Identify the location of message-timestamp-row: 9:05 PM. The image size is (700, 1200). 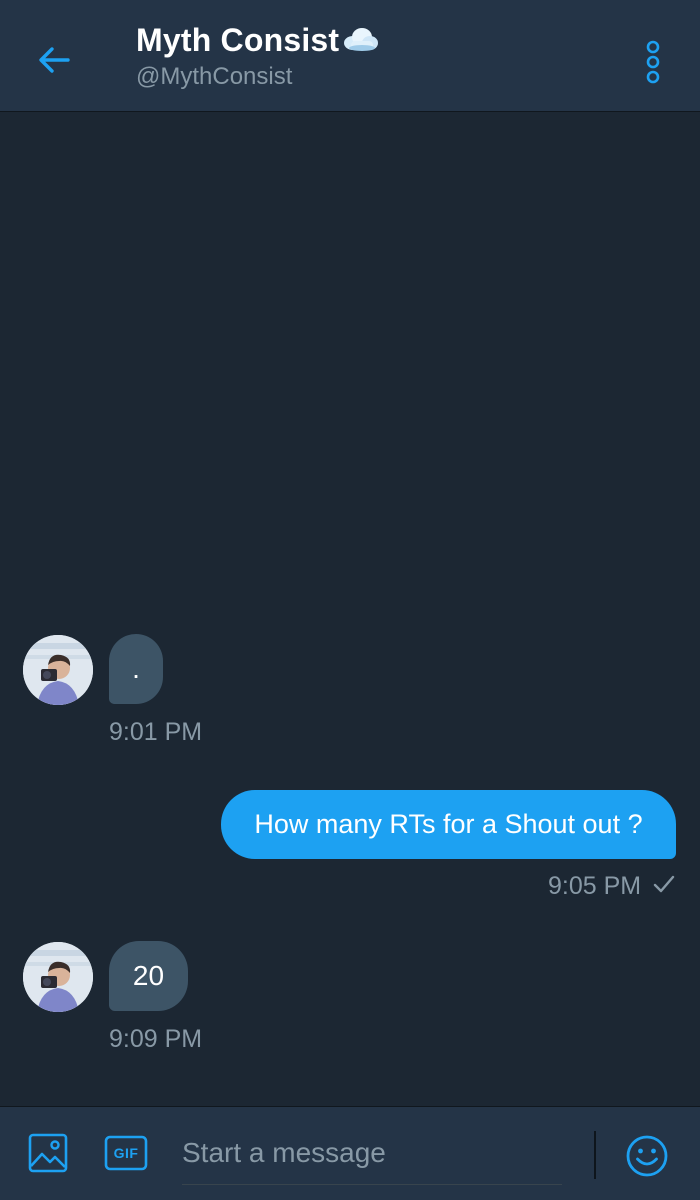
(611, 886).